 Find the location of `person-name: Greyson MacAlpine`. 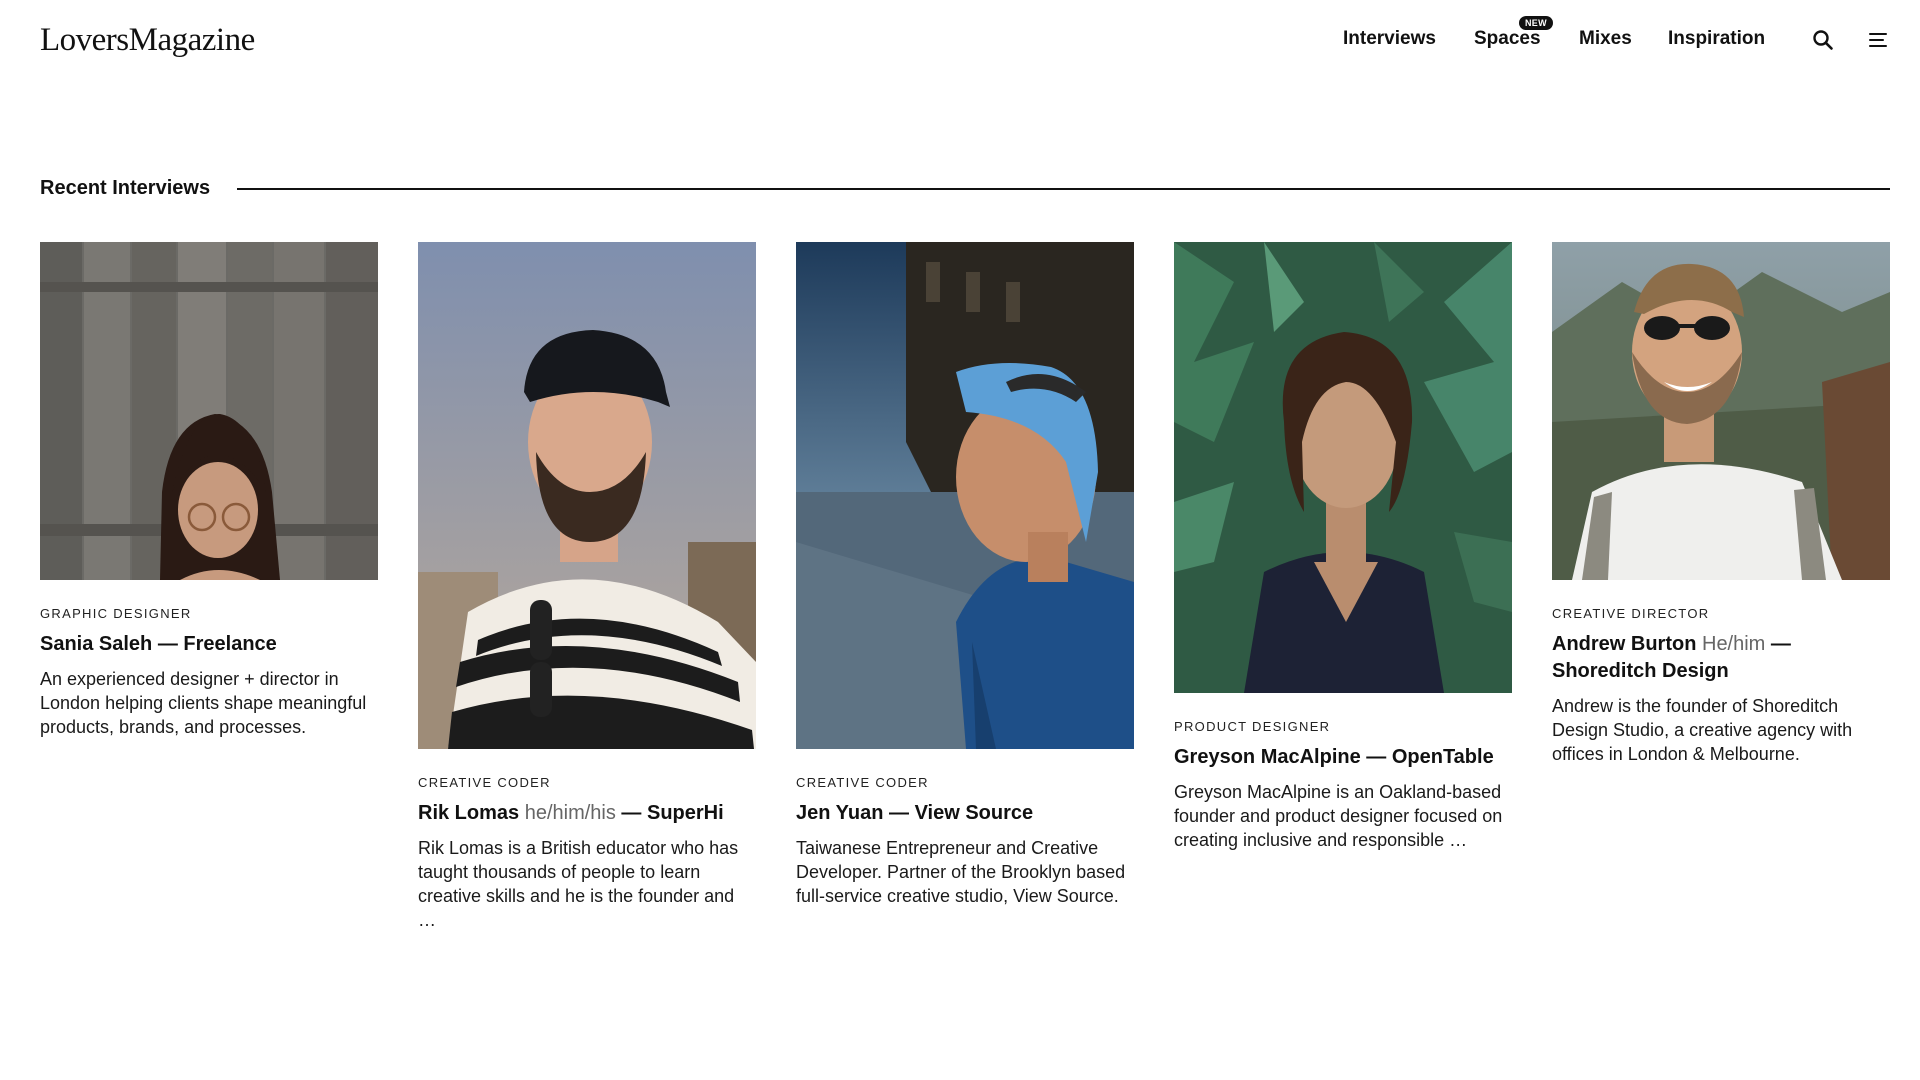

person-name: Greyson MacAlpine is located at coordinates (1267, 757).